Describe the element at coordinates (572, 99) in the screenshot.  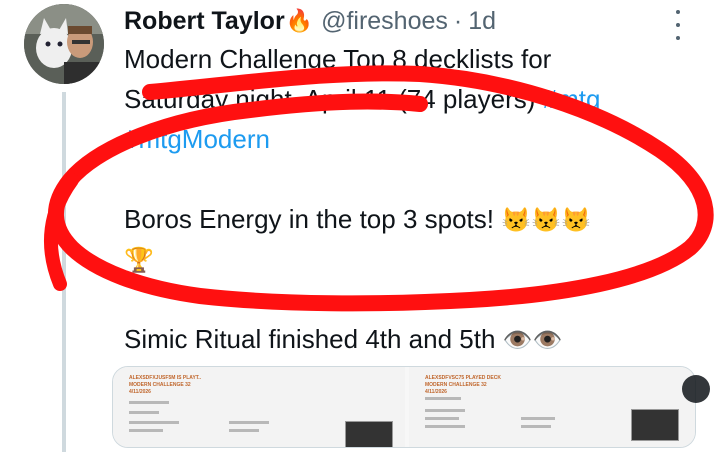
I see `hashtag-mtg: #mtg` at that location.